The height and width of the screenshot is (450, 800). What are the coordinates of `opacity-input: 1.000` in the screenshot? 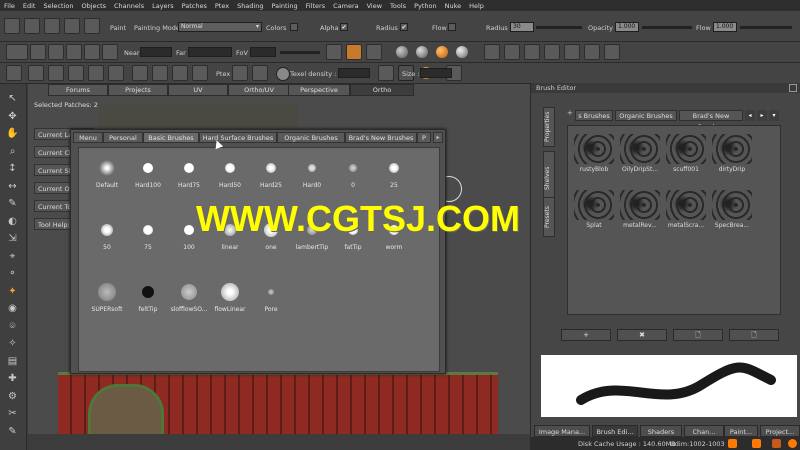 It's located at (627, 27).